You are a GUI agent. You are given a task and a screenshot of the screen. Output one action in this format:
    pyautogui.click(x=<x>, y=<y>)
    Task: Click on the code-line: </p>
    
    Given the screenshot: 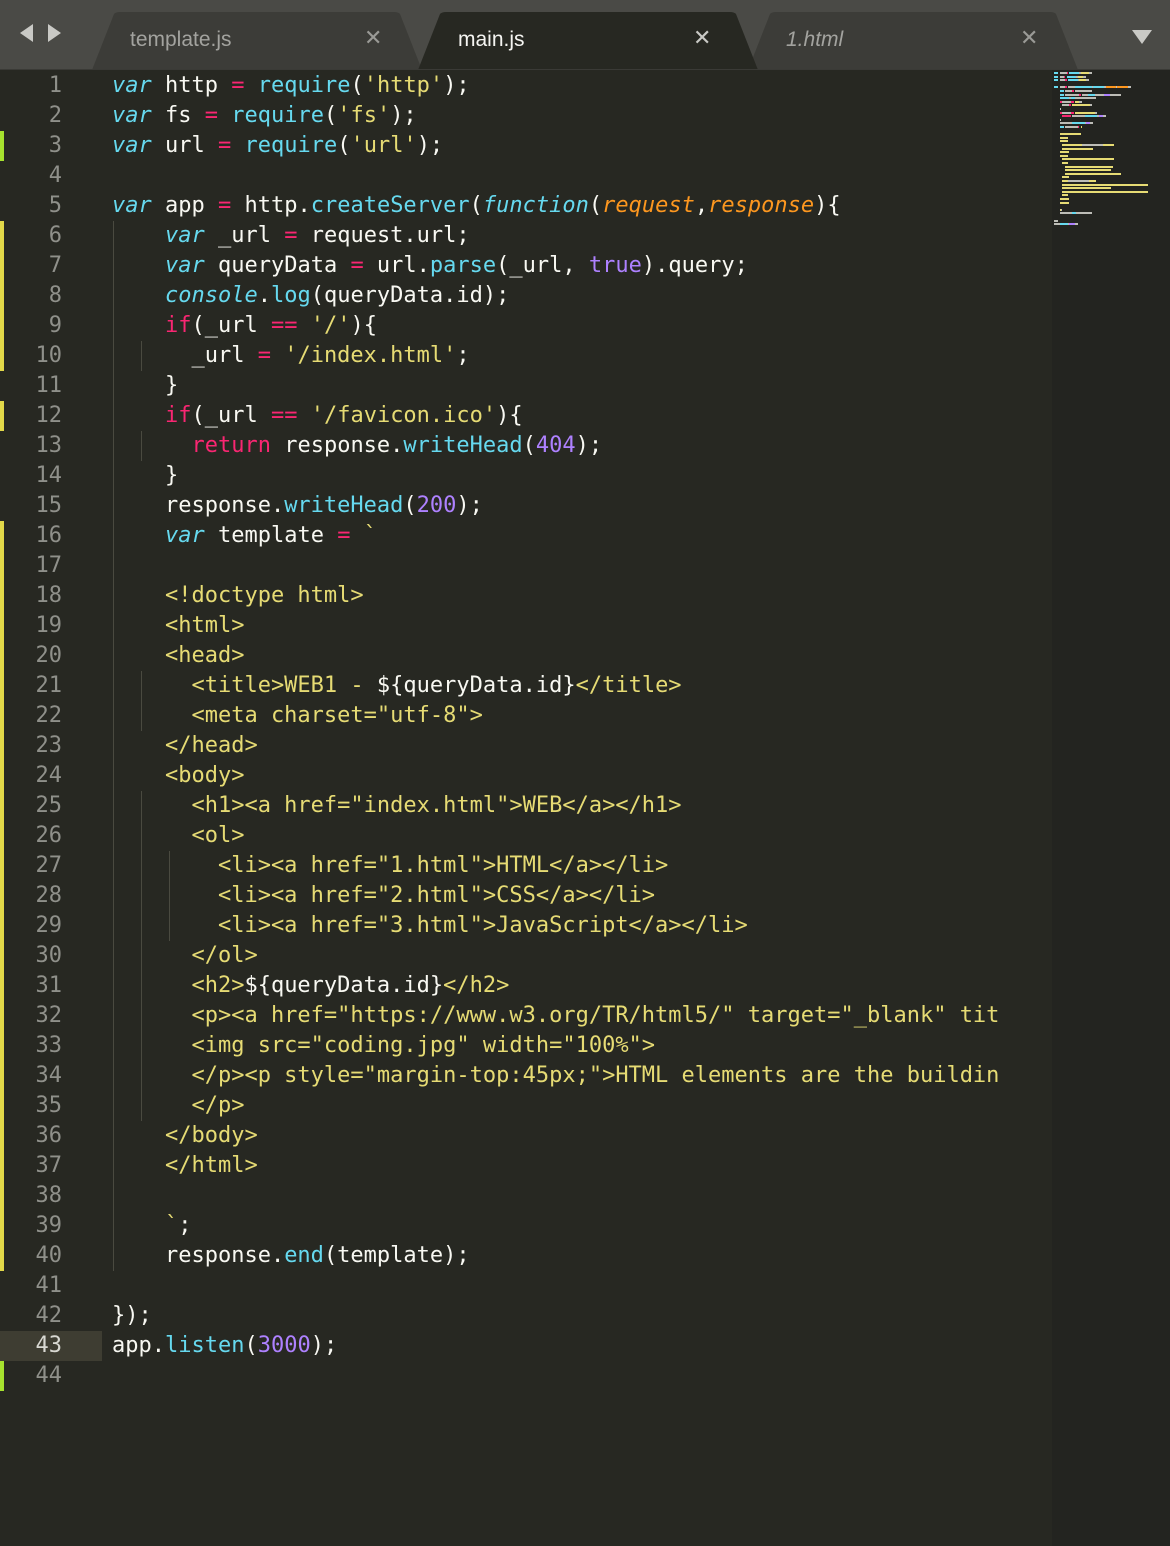 What is the action you would take?
    pyautogui.click(x=178, y=1106)
    